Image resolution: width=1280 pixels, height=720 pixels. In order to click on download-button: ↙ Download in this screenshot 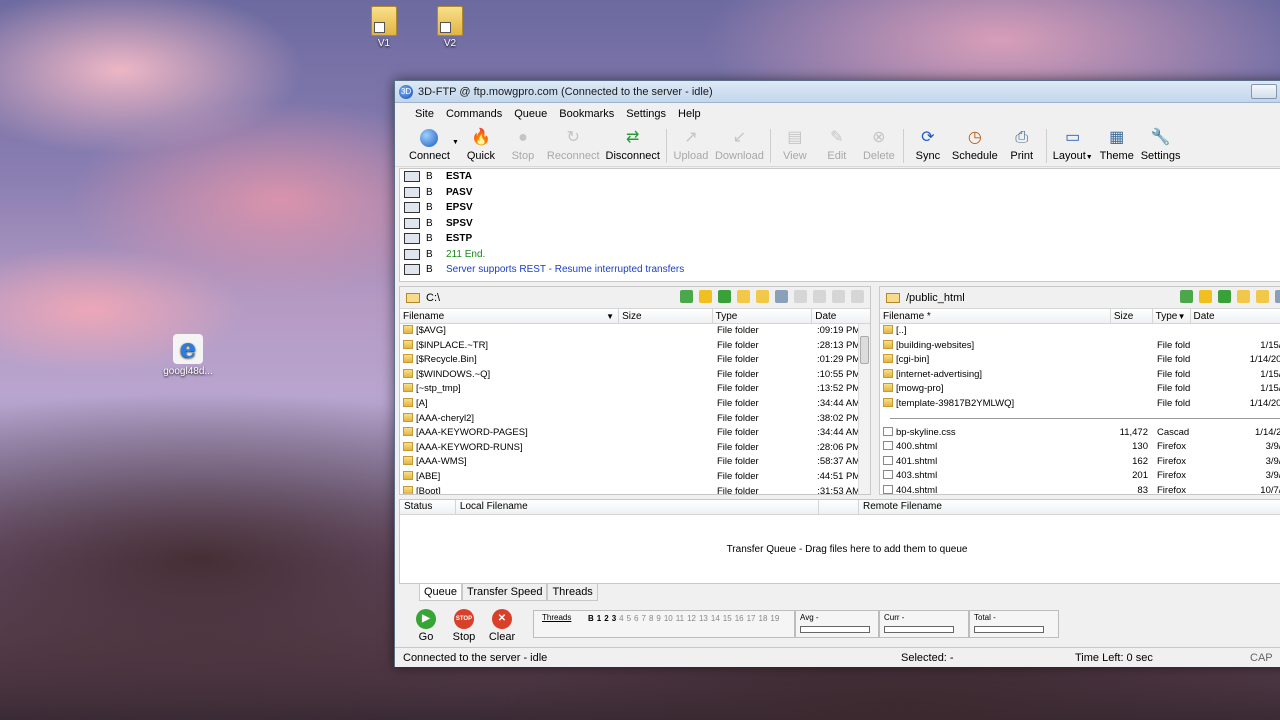, I will do `click(739, 143)`.